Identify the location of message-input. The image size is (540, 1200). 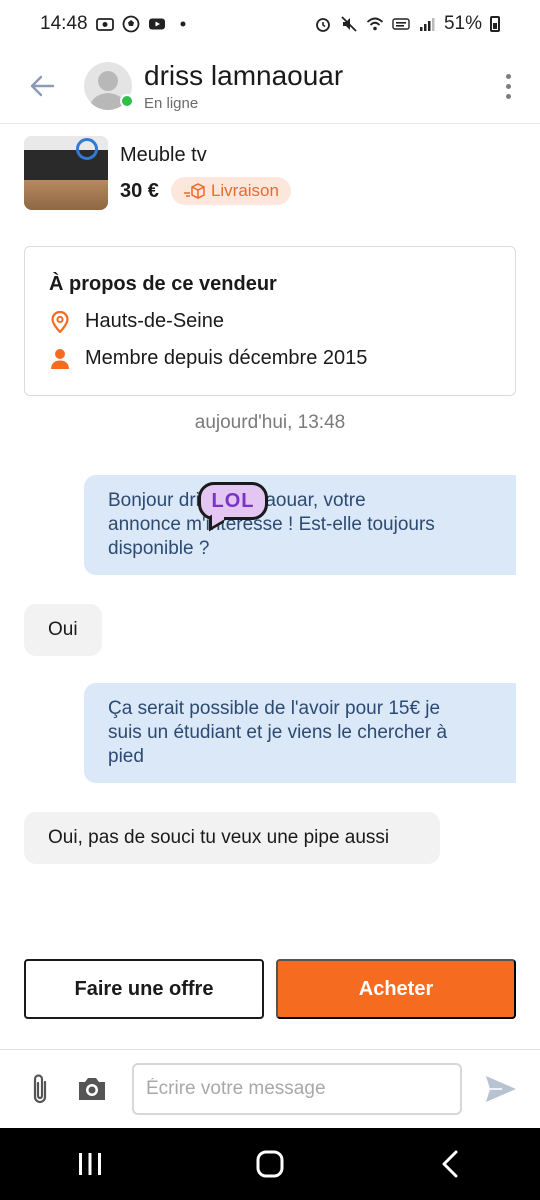
(297, 1089).